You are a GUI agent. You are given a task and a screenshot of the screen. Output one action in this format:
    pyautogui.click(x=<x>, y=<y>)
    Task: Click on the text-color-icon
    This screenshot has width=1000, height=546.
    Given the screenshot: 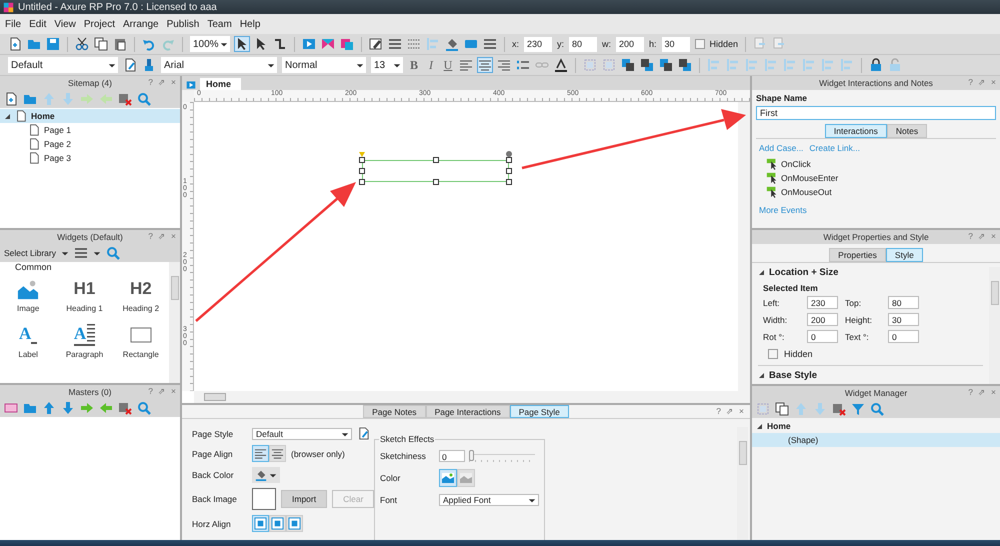 What is the action you would take?
    pyautogui.click(x=561, y=65)
    